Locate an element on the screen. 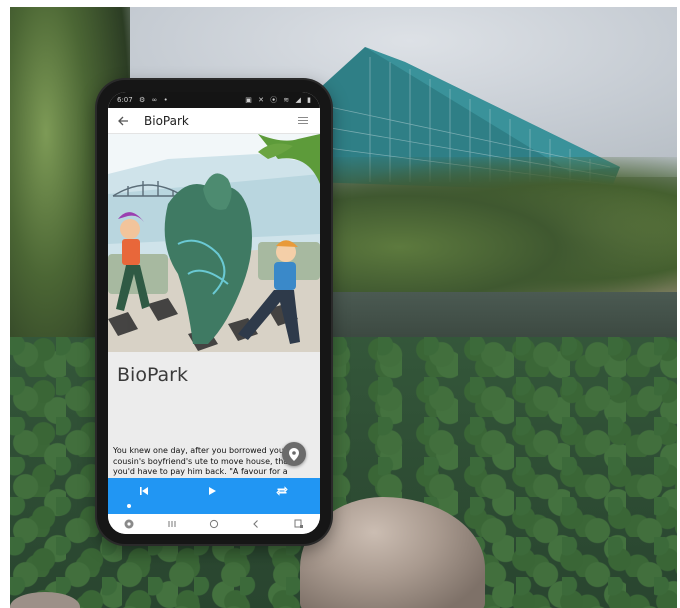 The height and width of the screenshot is (608, 680). repeat-button is located at coordinates (282, 491).